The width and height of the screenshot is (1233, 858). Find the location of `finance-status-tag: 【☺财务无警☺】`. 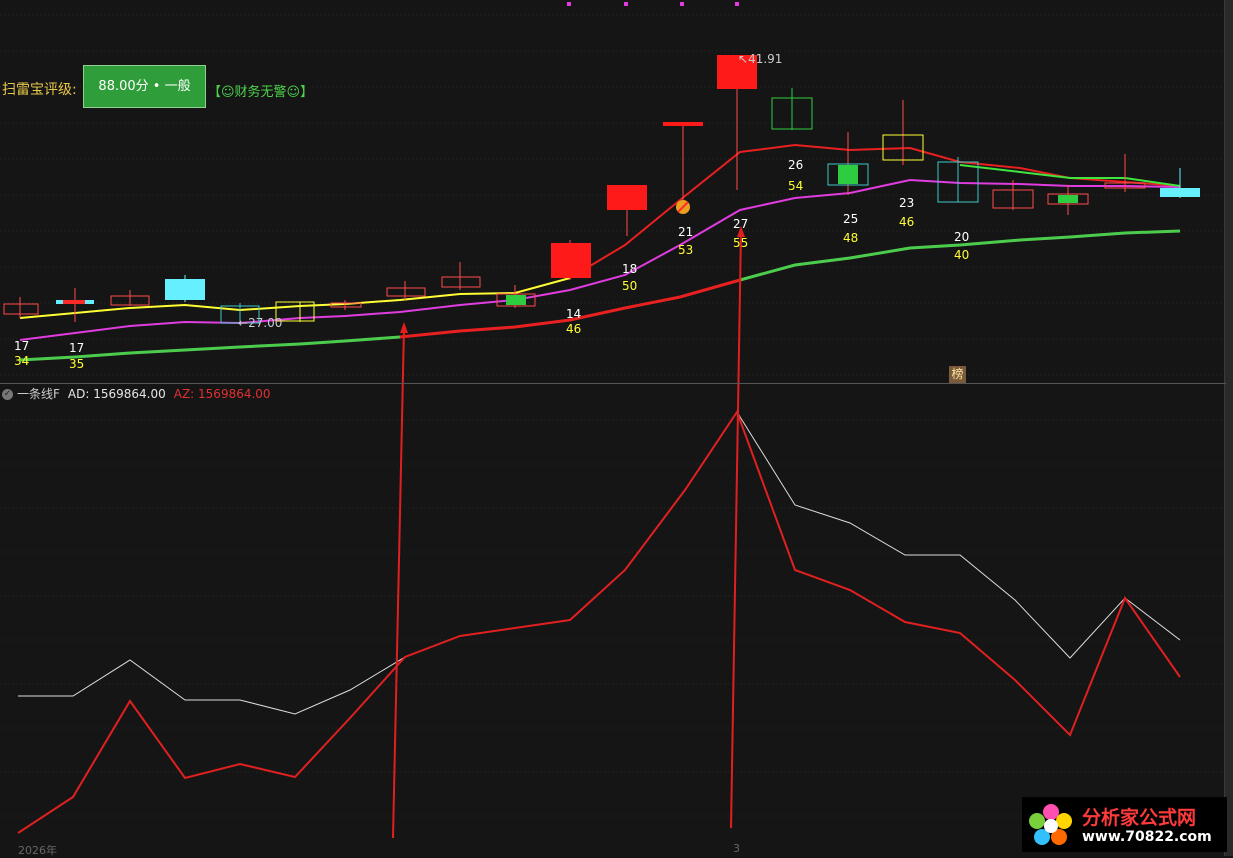

finance-status-tag: 【☺财务无警☺】 is located at coordinates (261, 92).